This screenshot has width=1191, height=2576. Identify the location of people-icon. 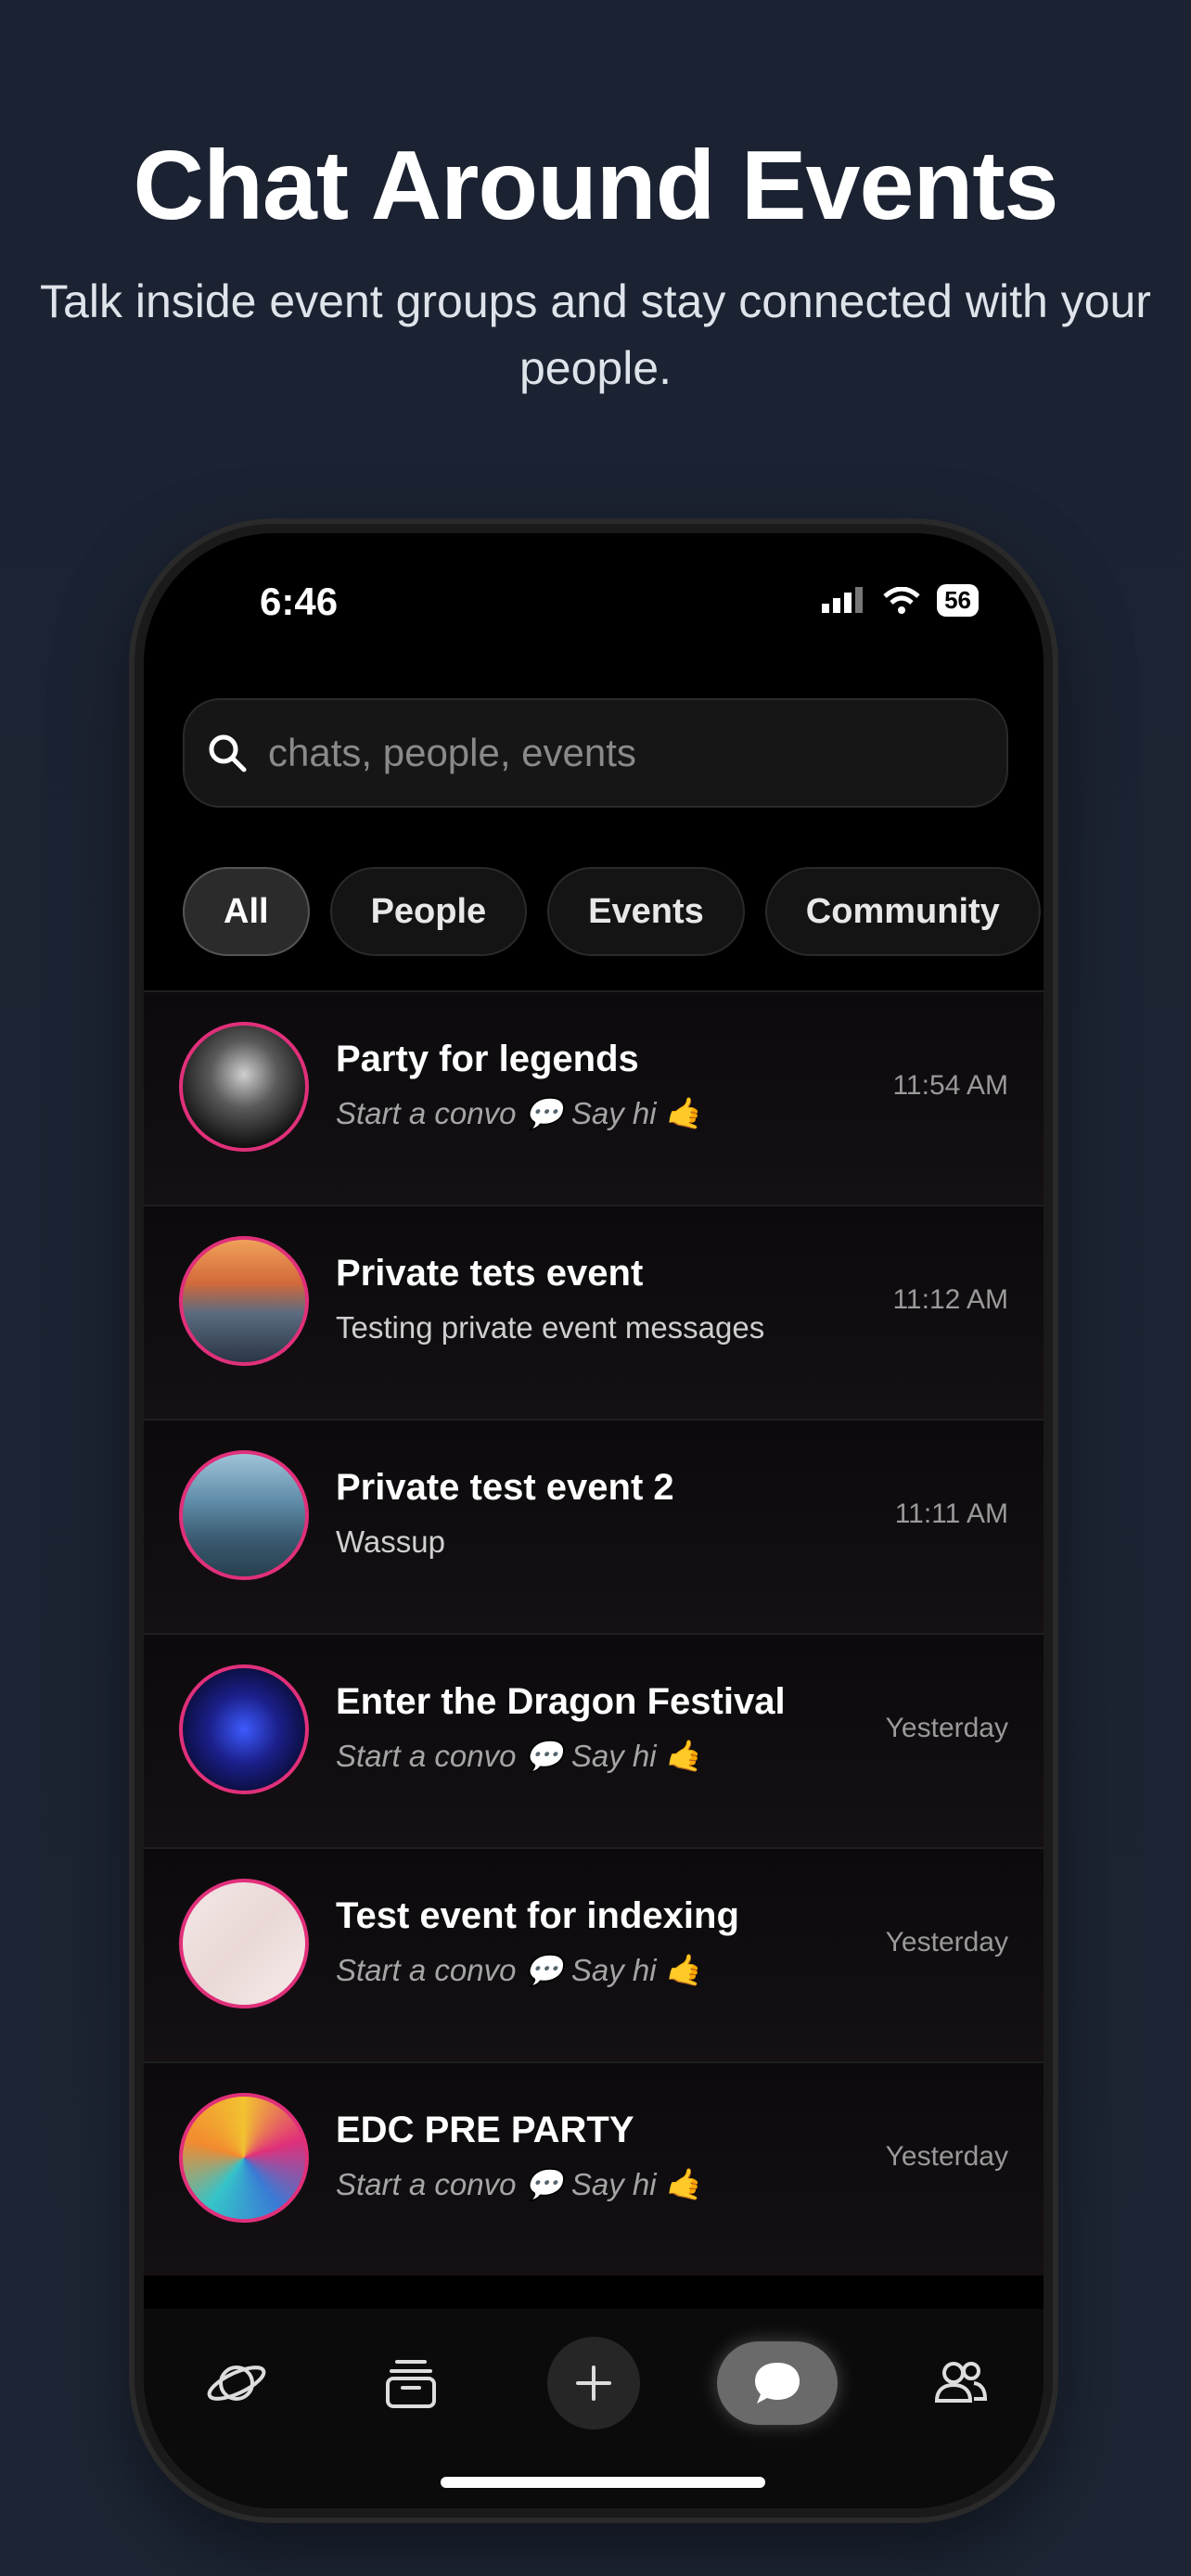
(961, 2382).